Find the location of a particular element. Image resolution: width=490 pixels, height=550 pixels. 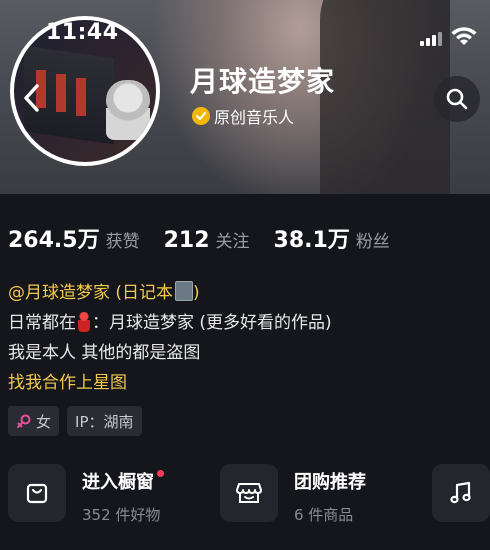

stat-followers: 38.1万 粉丝 is located at coordinates (332, 238).